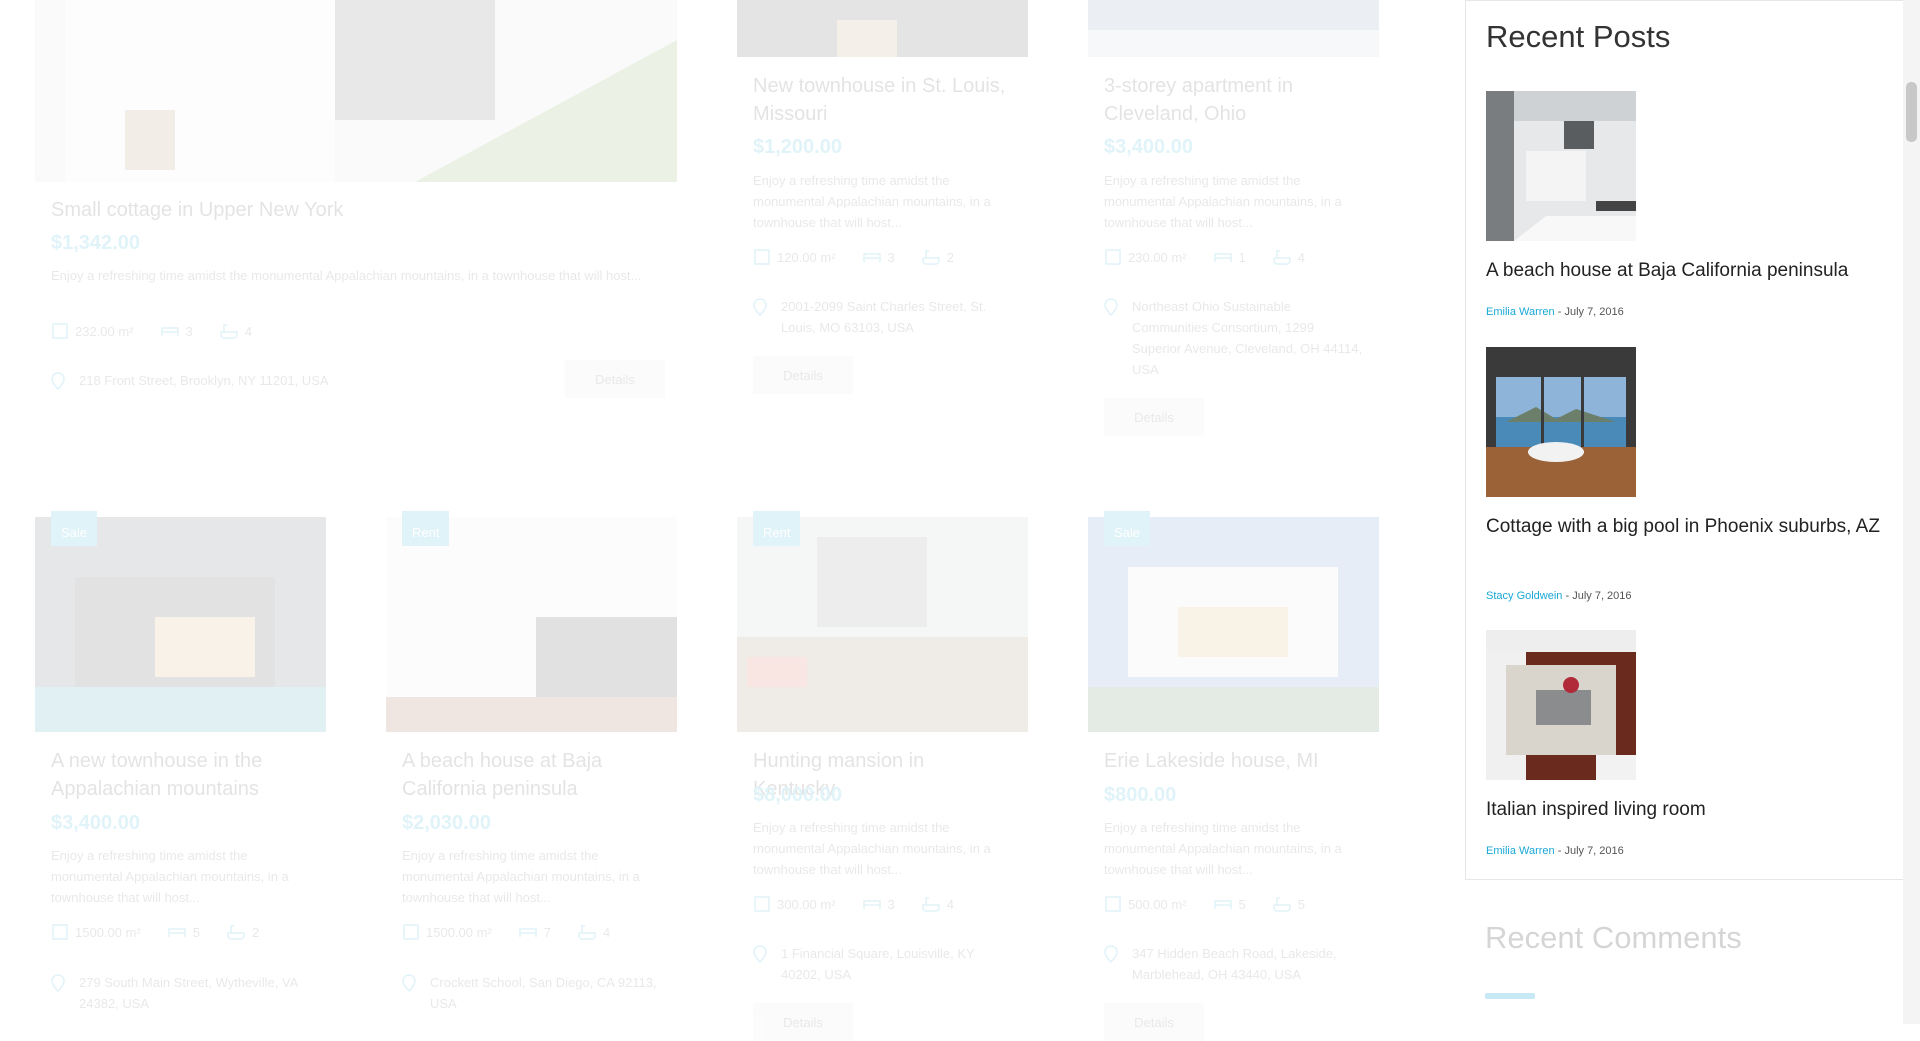  I want to click on listing-beds: 3, so click(189, 331).